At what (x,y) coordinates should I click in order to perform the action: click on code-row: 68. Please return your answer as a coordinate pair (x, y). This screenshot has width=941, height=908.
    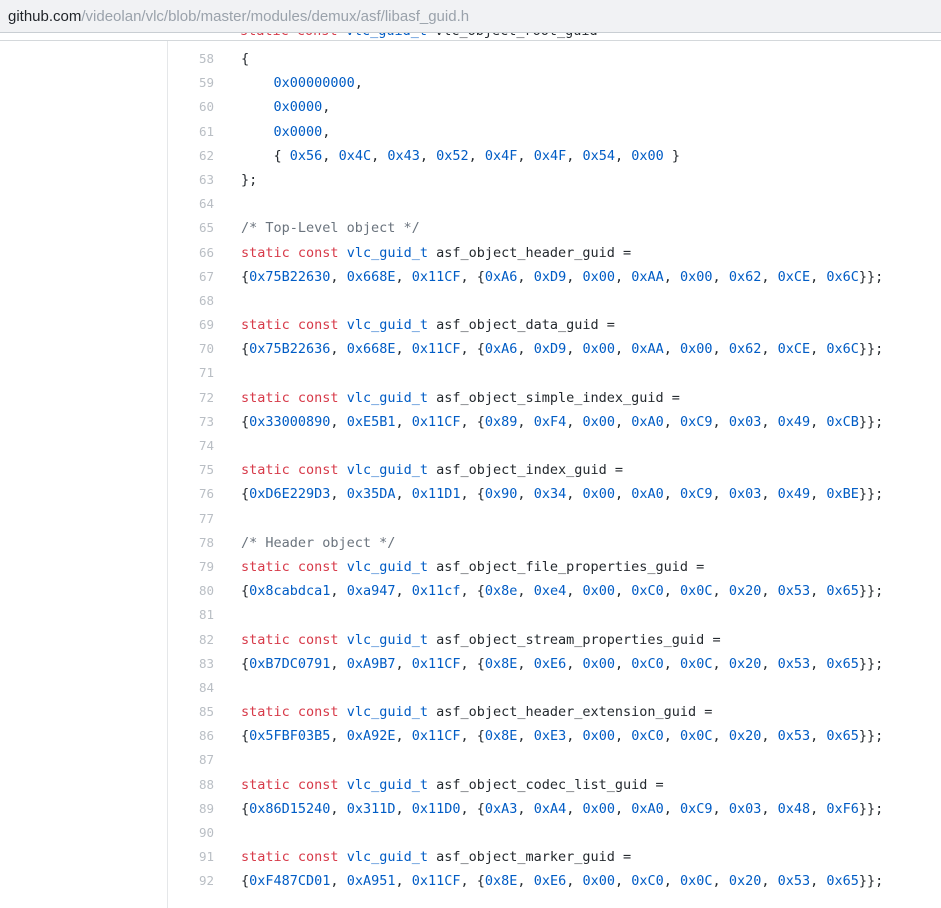
    Looking at the image, I should click on (554, 301).